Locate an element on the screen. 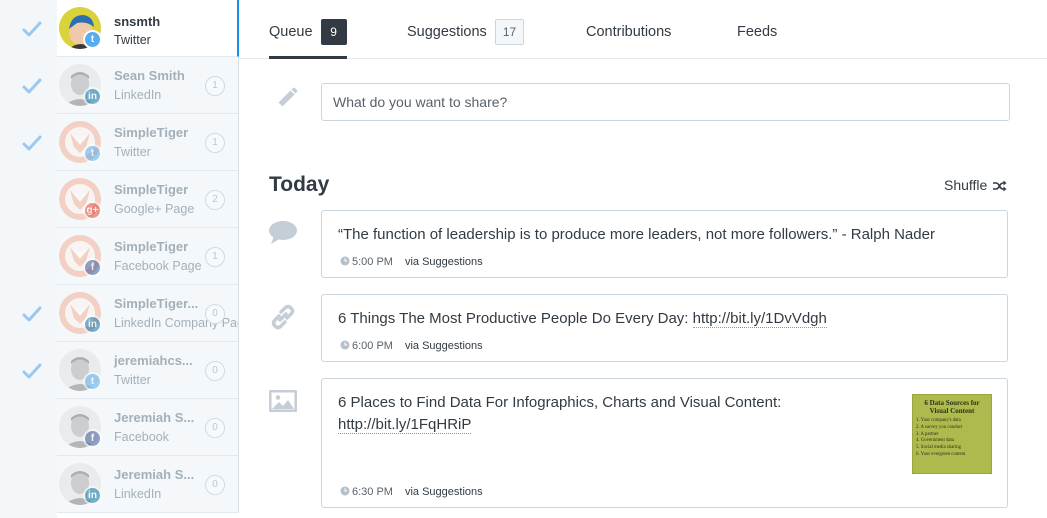 The width and height of the screenshot is (1047, 518). tab-contributions: Contributions is located at coordinates (628, 38).